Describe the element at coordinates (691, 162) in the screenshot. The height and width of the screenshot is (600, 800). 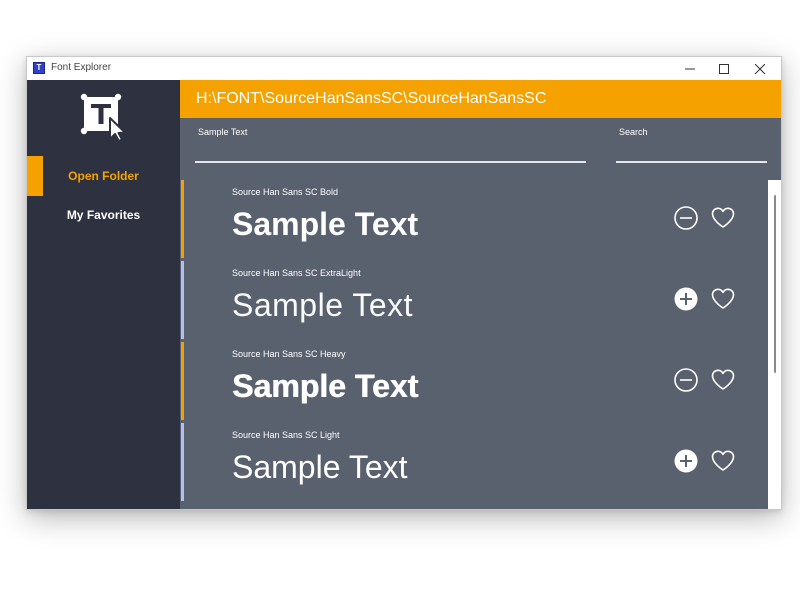
I see `search-input` at that location.